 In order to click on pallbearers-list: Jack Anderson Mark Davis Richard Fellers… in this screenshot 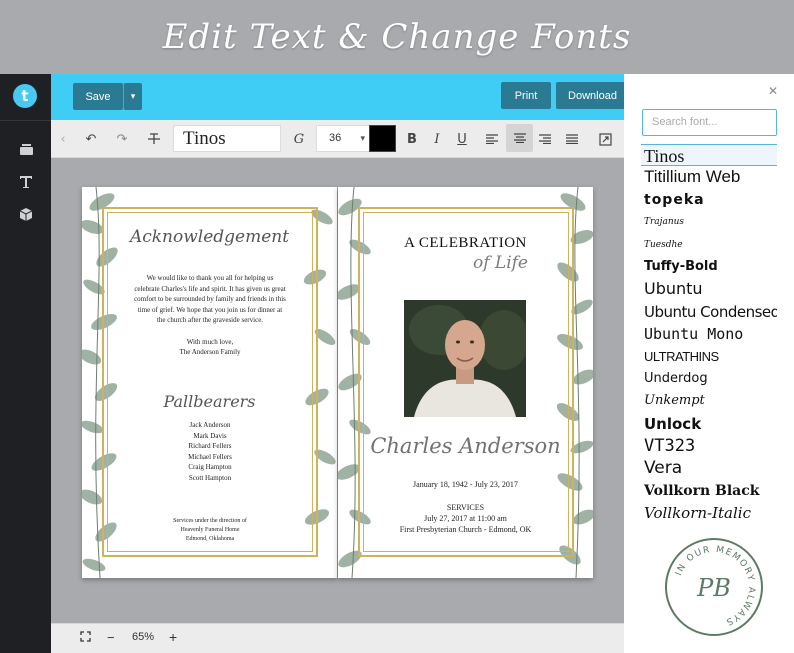, I will do `click(210, 451)`.